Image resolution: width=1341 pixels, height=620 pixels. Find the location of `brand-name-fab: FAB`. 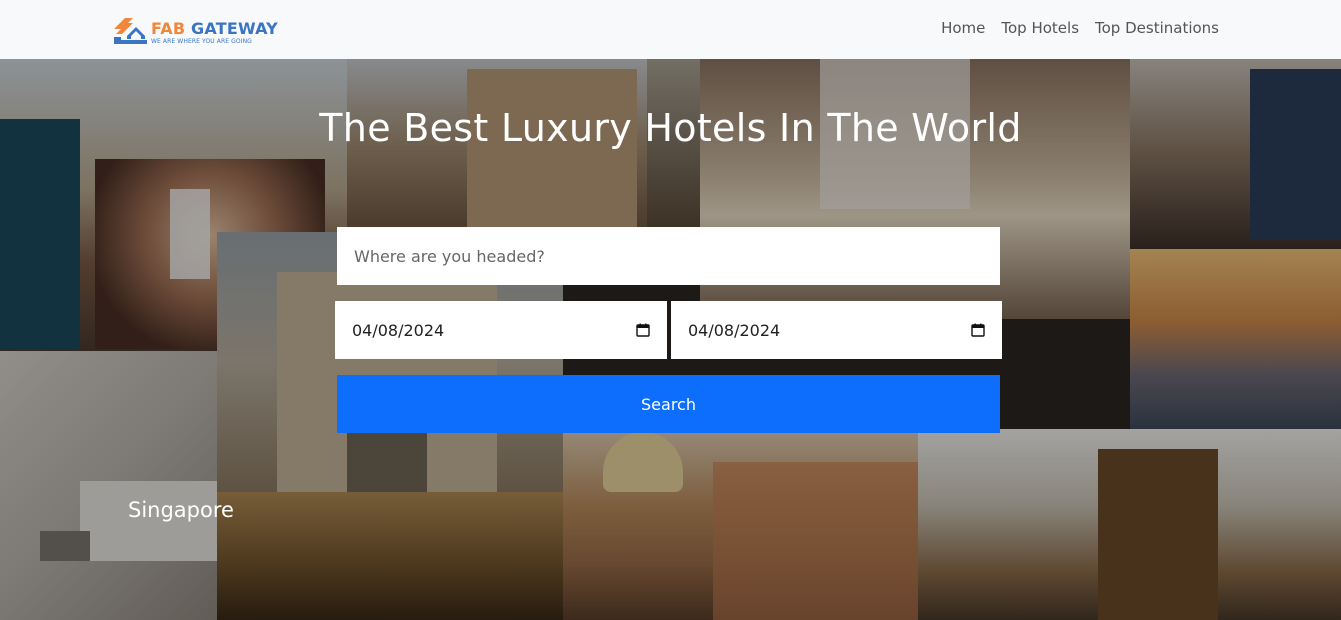

brand-name-fab: FAB is located at coordinates (168, 28).